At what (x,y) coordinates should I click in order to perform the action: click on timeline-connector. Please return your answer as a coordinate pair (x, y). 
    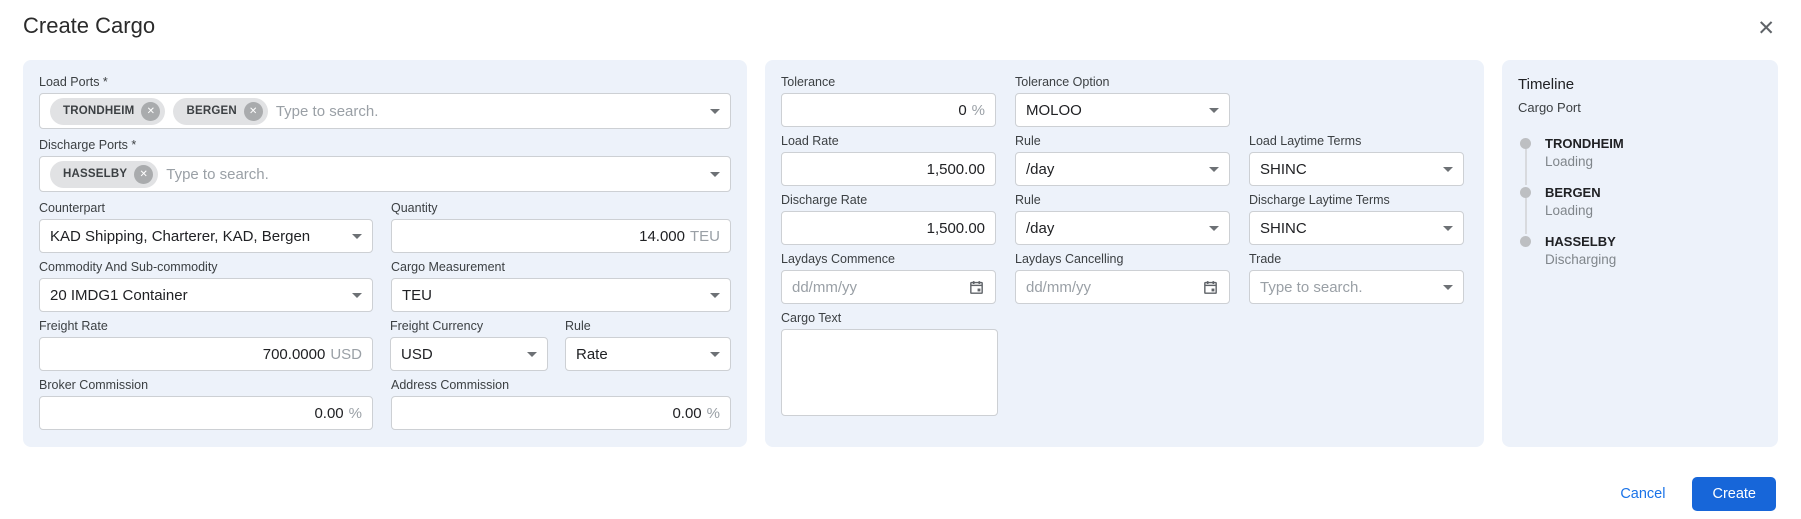
    Looking at the image, I should click on (1525, 167).